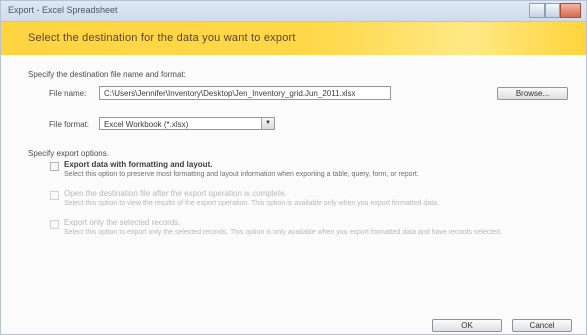 The width and height of the screenshot is (587, 335). Describe the element at coordinates (467, 325) in the screenshot. I see `ok-button: OK` at that location.